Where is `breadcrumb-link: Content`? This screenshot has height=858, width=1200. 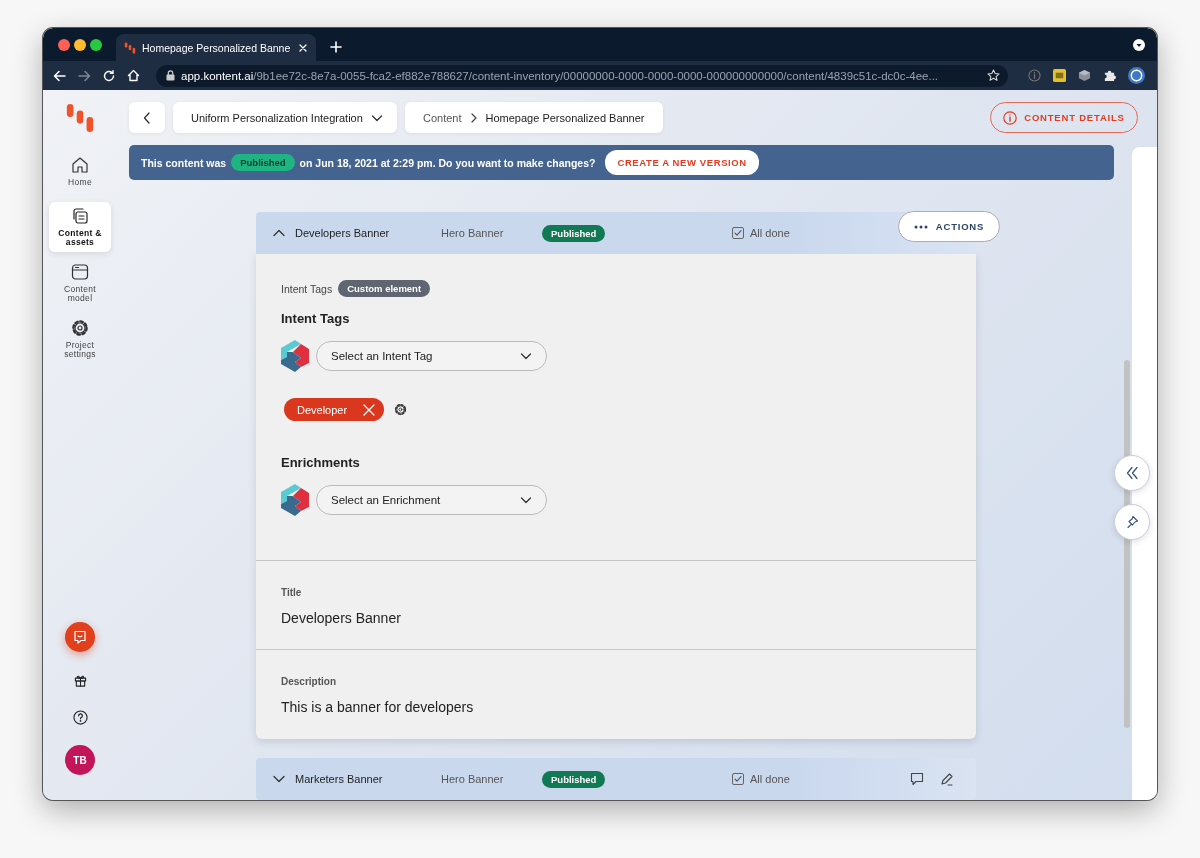
breadcrumb-link: Content is located at coordinates (442, 117).